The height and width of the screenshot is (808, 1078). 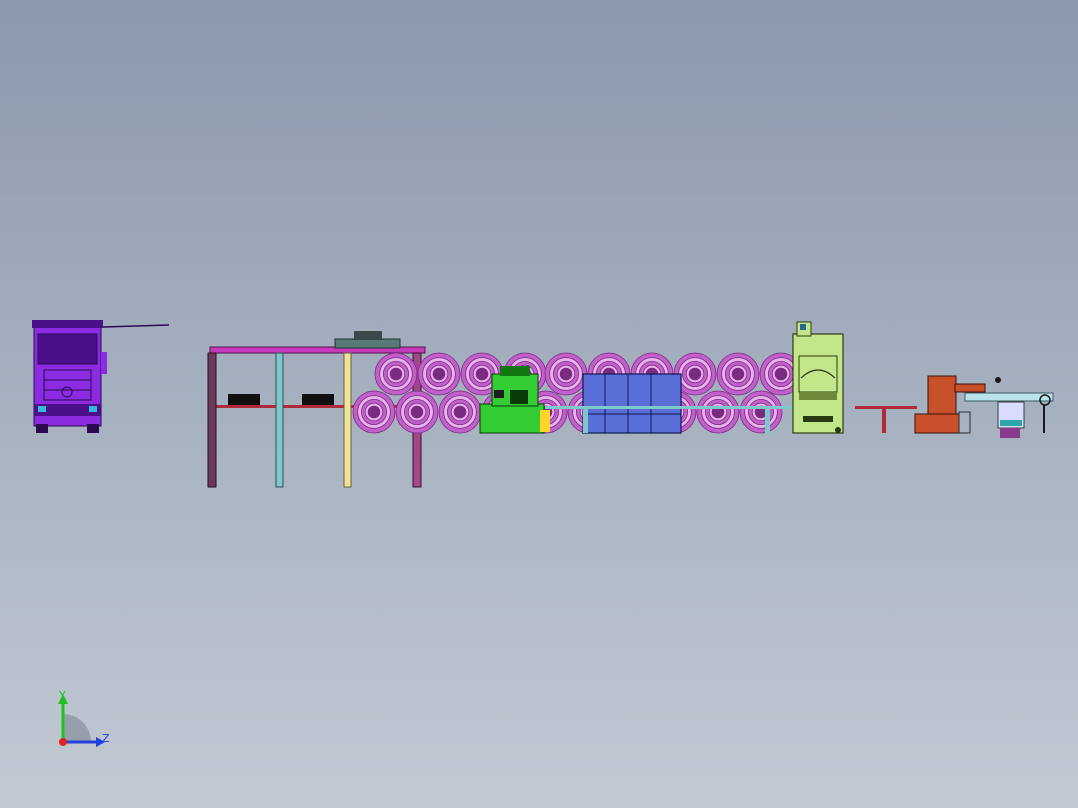 What do you see at coordinates (367, 343) in the screenshot?
I see `frame-crane-carriage` at bounding box center [367, 343].